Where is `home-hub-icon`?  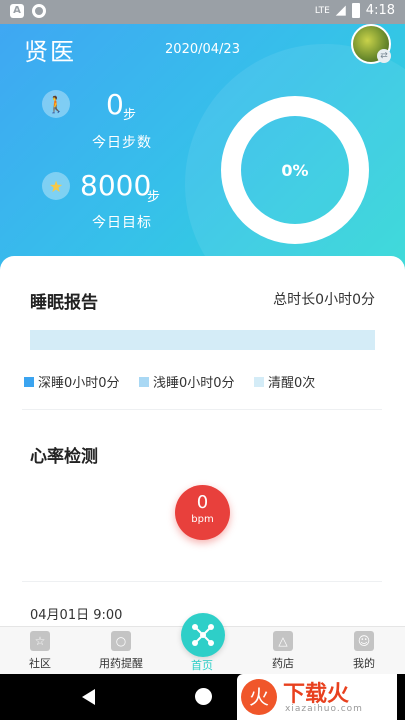 home-hub-icon is located at coordinates (203, 635).